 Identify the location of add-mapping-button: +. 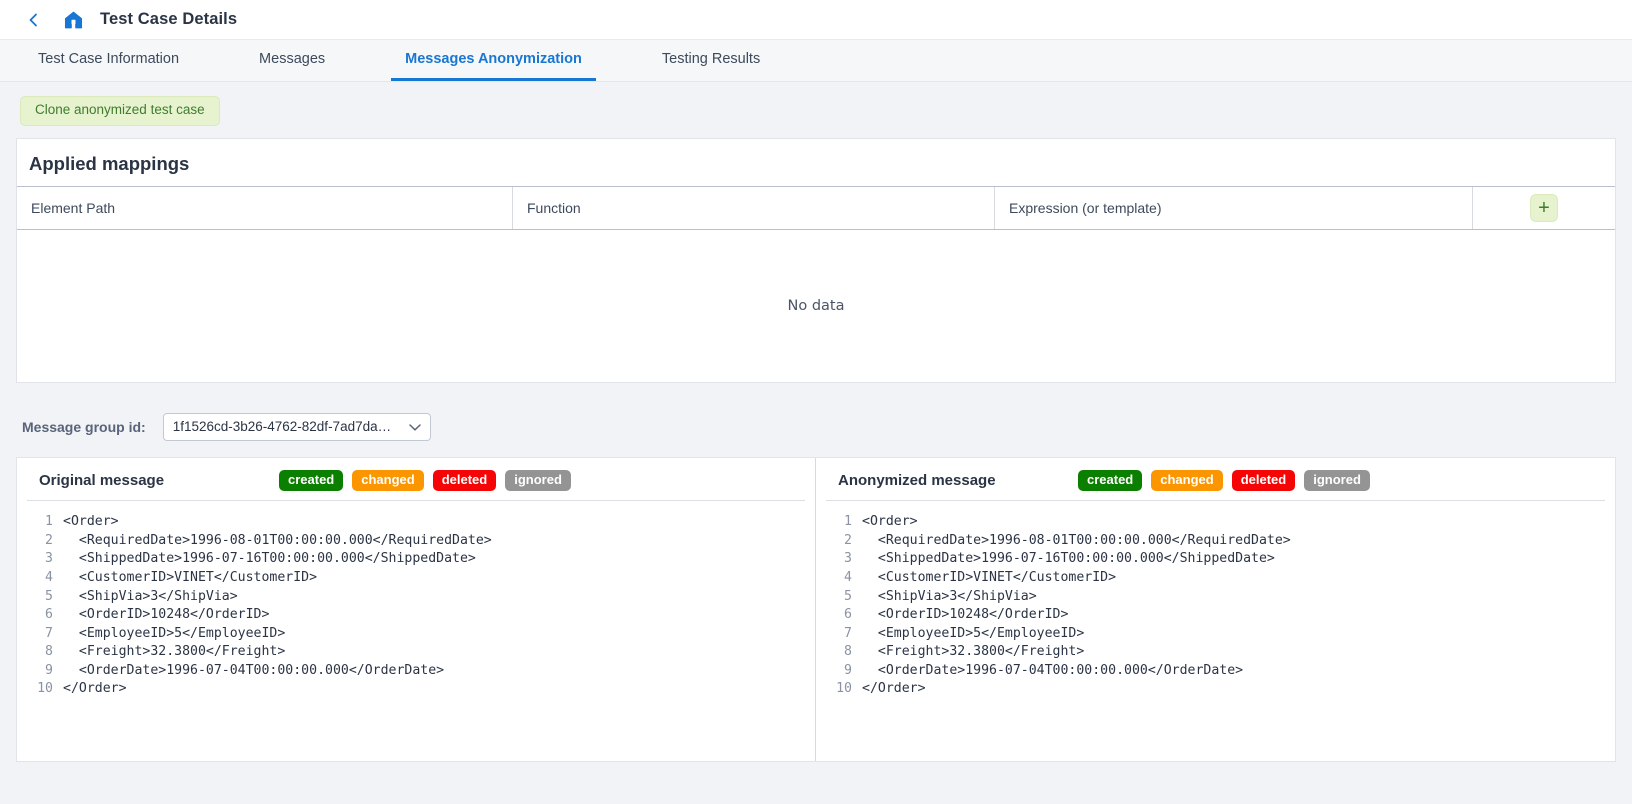
(1544, 207).